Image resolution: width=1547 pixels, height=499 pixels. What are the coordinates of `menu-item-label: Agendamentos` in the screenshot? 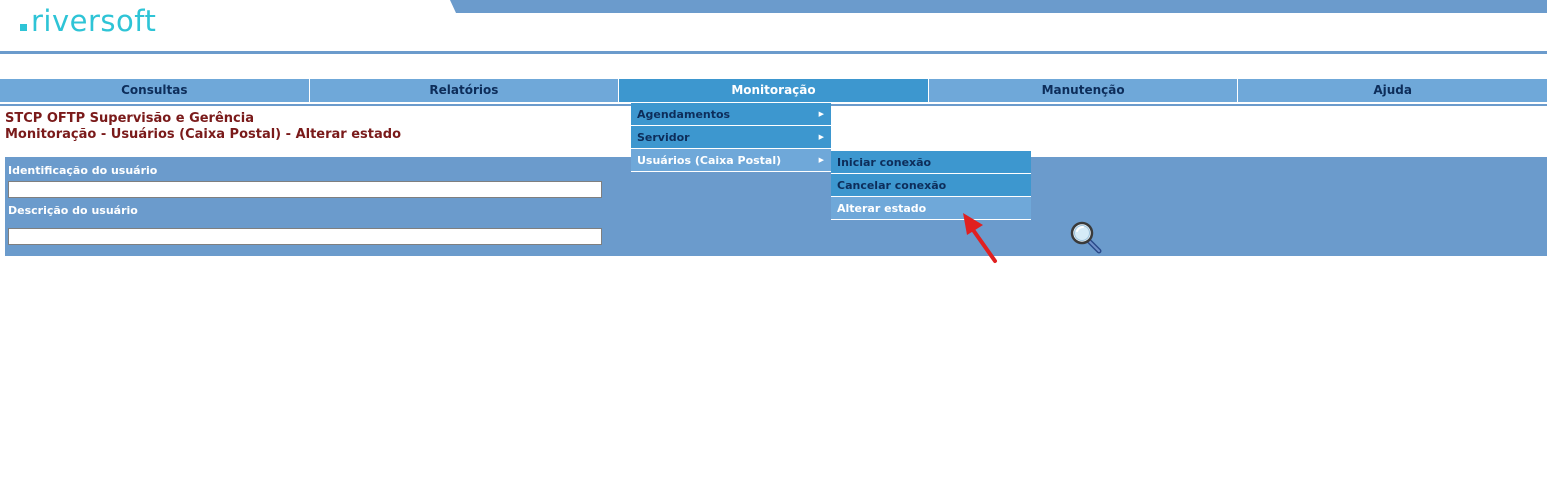 It's located at (684, 114).